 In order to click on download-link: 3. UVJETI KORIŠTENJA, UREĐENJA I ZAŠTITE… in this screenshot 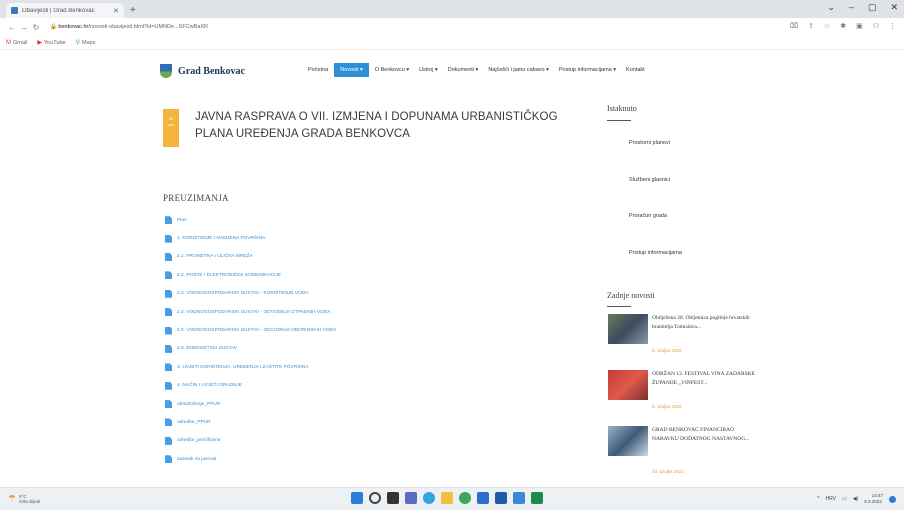, I will do `click(242, 367)`.